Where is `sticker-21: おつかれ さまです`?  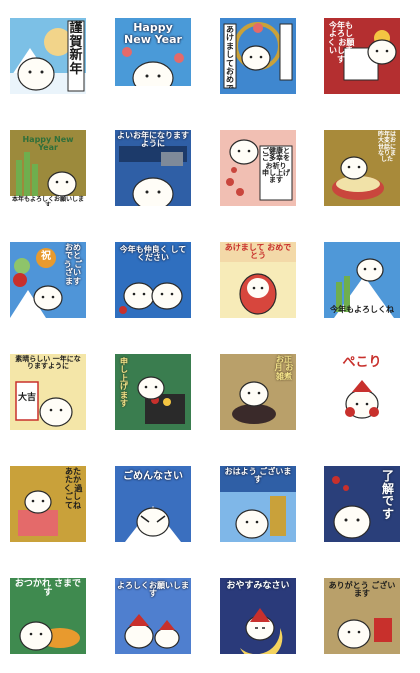
sticker-21: おつかれ さまです is located at coordinates (48, 616).